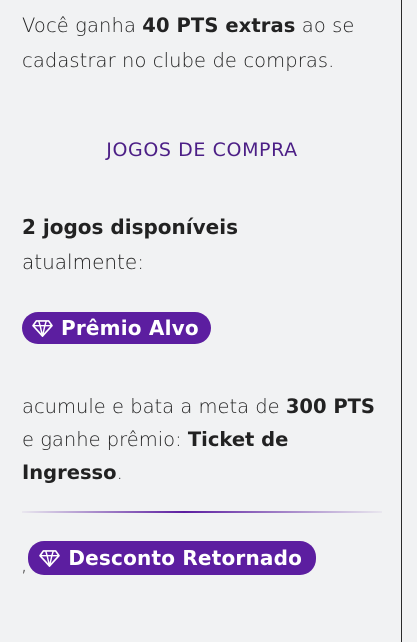 The height and width of the screenshot is (642, 417). I want to click on games-count-suffix: atualmente:, so click(83, 262).